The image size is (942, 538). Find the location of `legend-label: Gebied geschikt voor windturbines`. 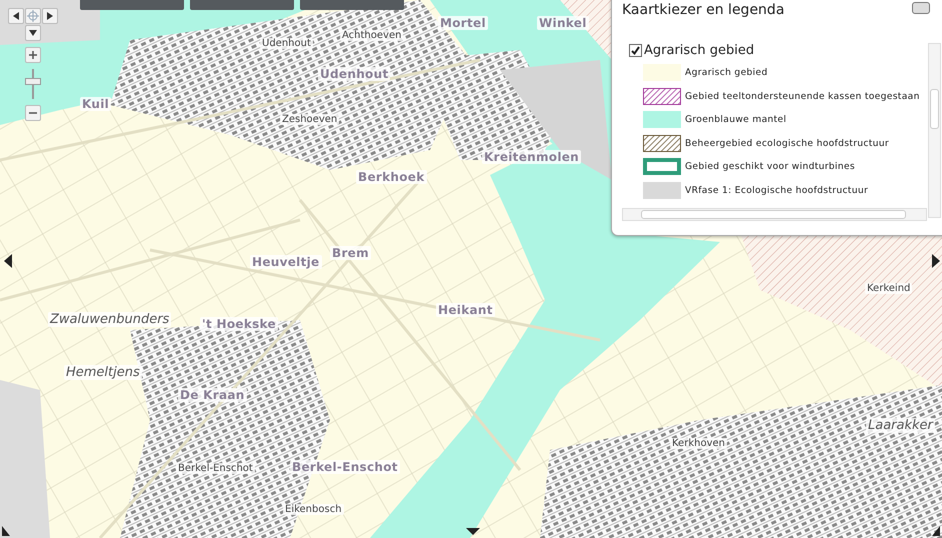

legend-label: Gebied geschikt voor windturbines is located at coordinates (770, 166).